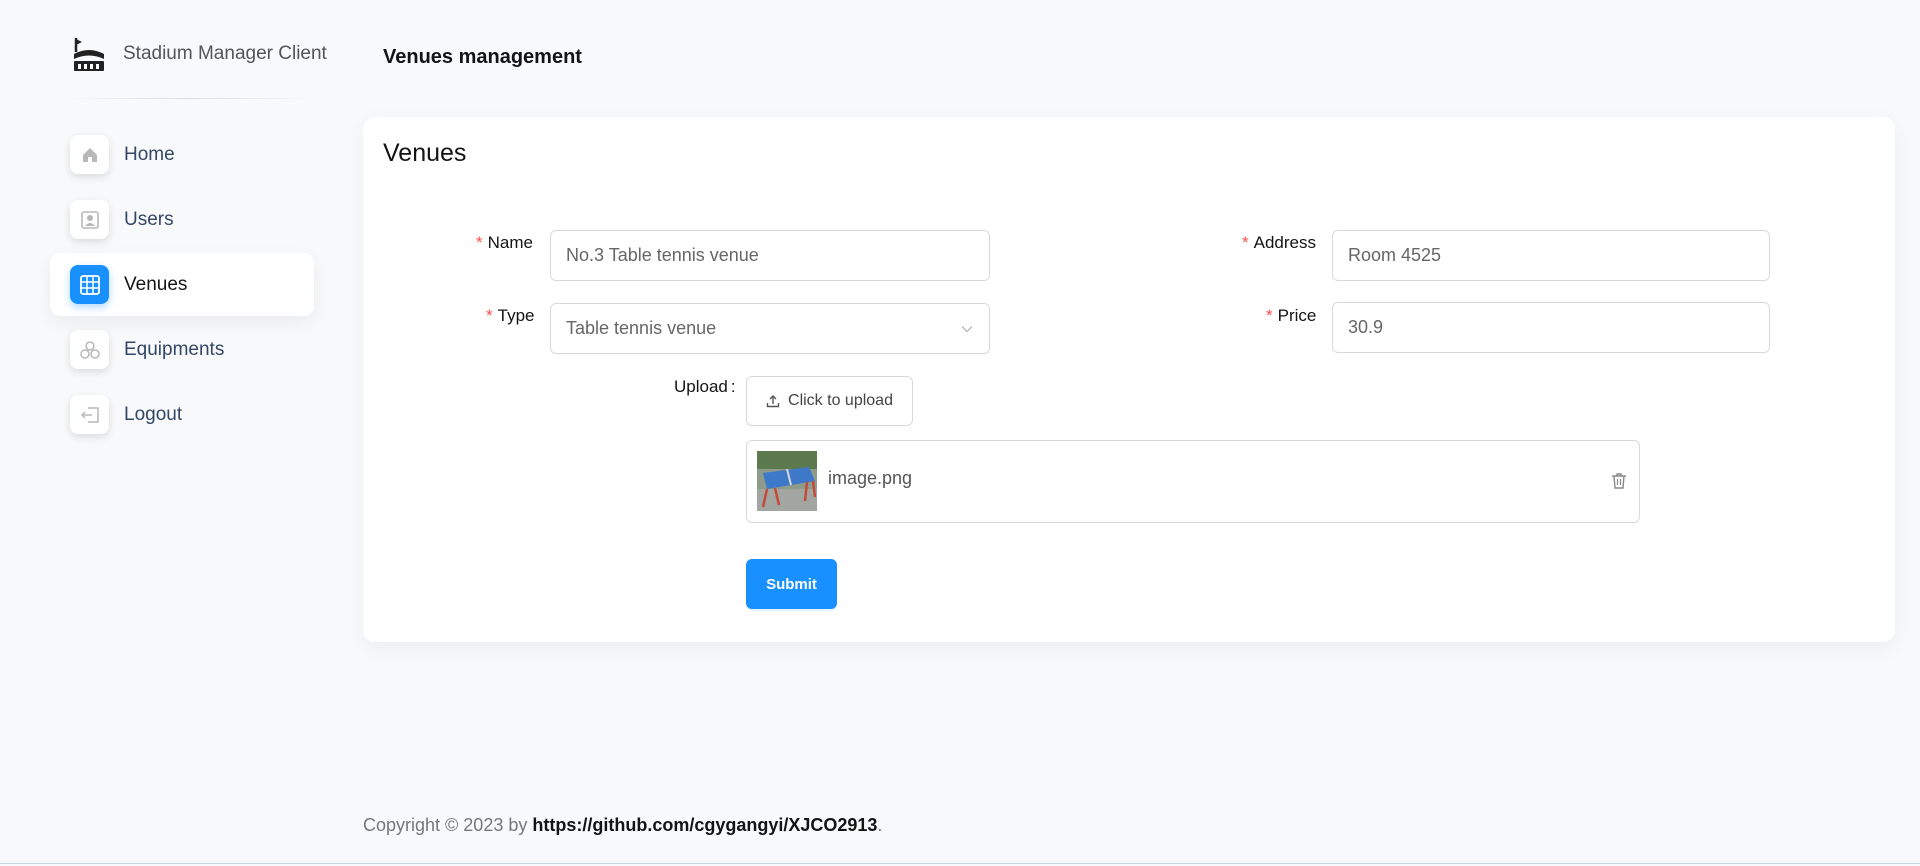  What do you see at coordinates (773, 401) in the screenshot?
I see `upload-icon` at bounding box center [773, 401].